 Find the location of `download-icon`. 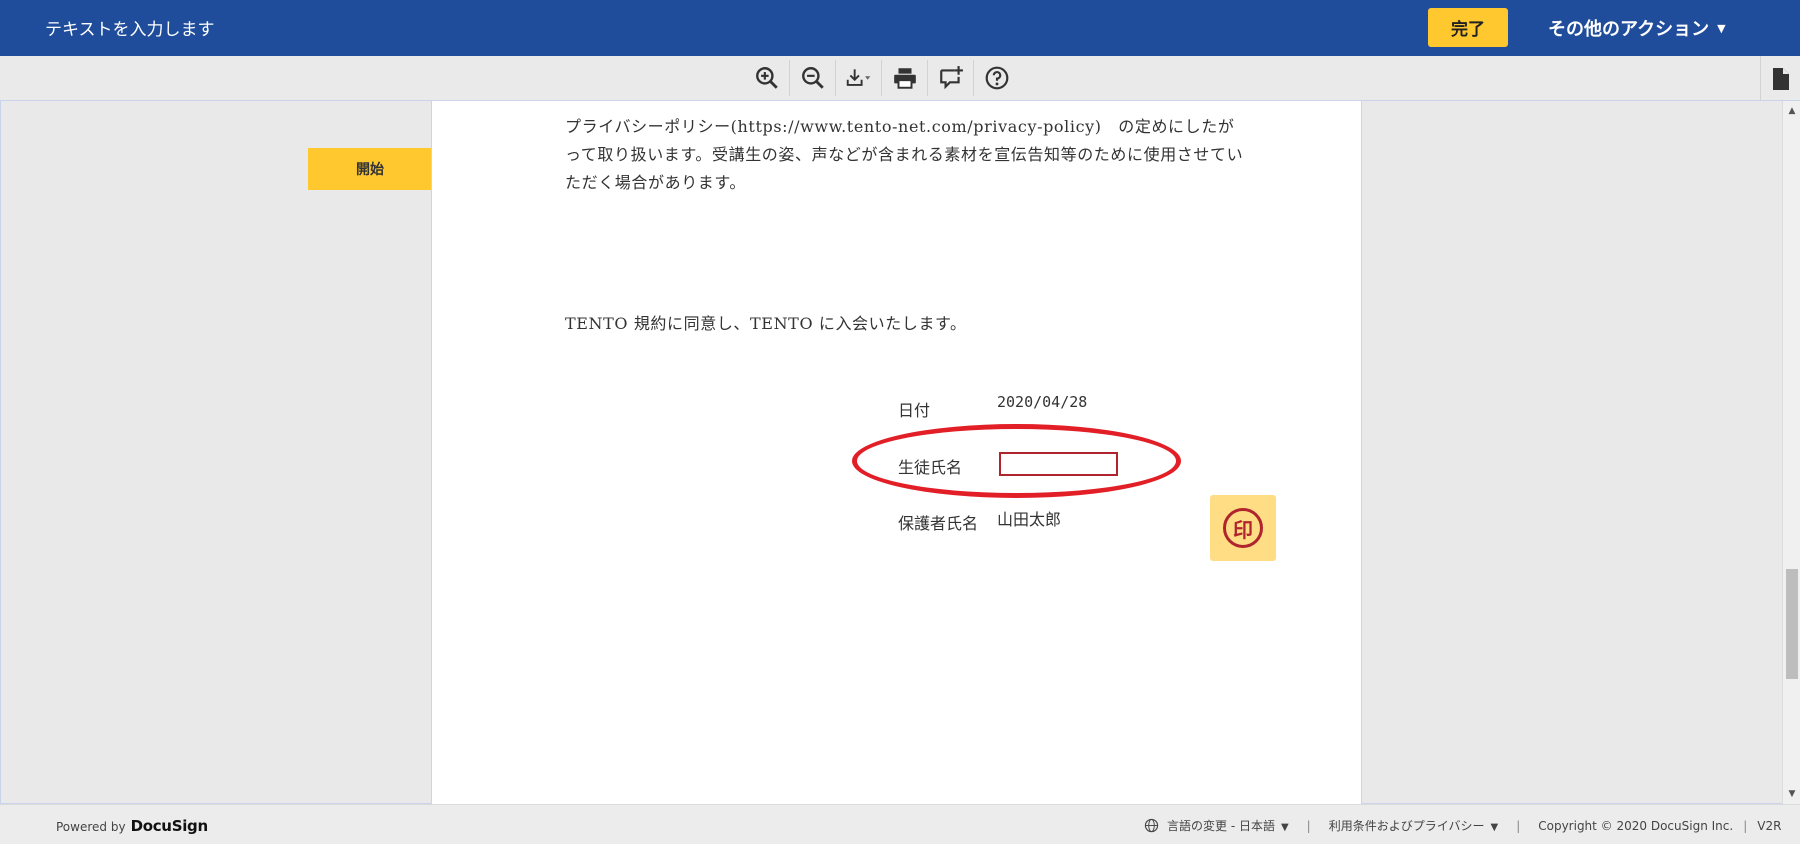

download-icon is located at coordinates (858, 77).